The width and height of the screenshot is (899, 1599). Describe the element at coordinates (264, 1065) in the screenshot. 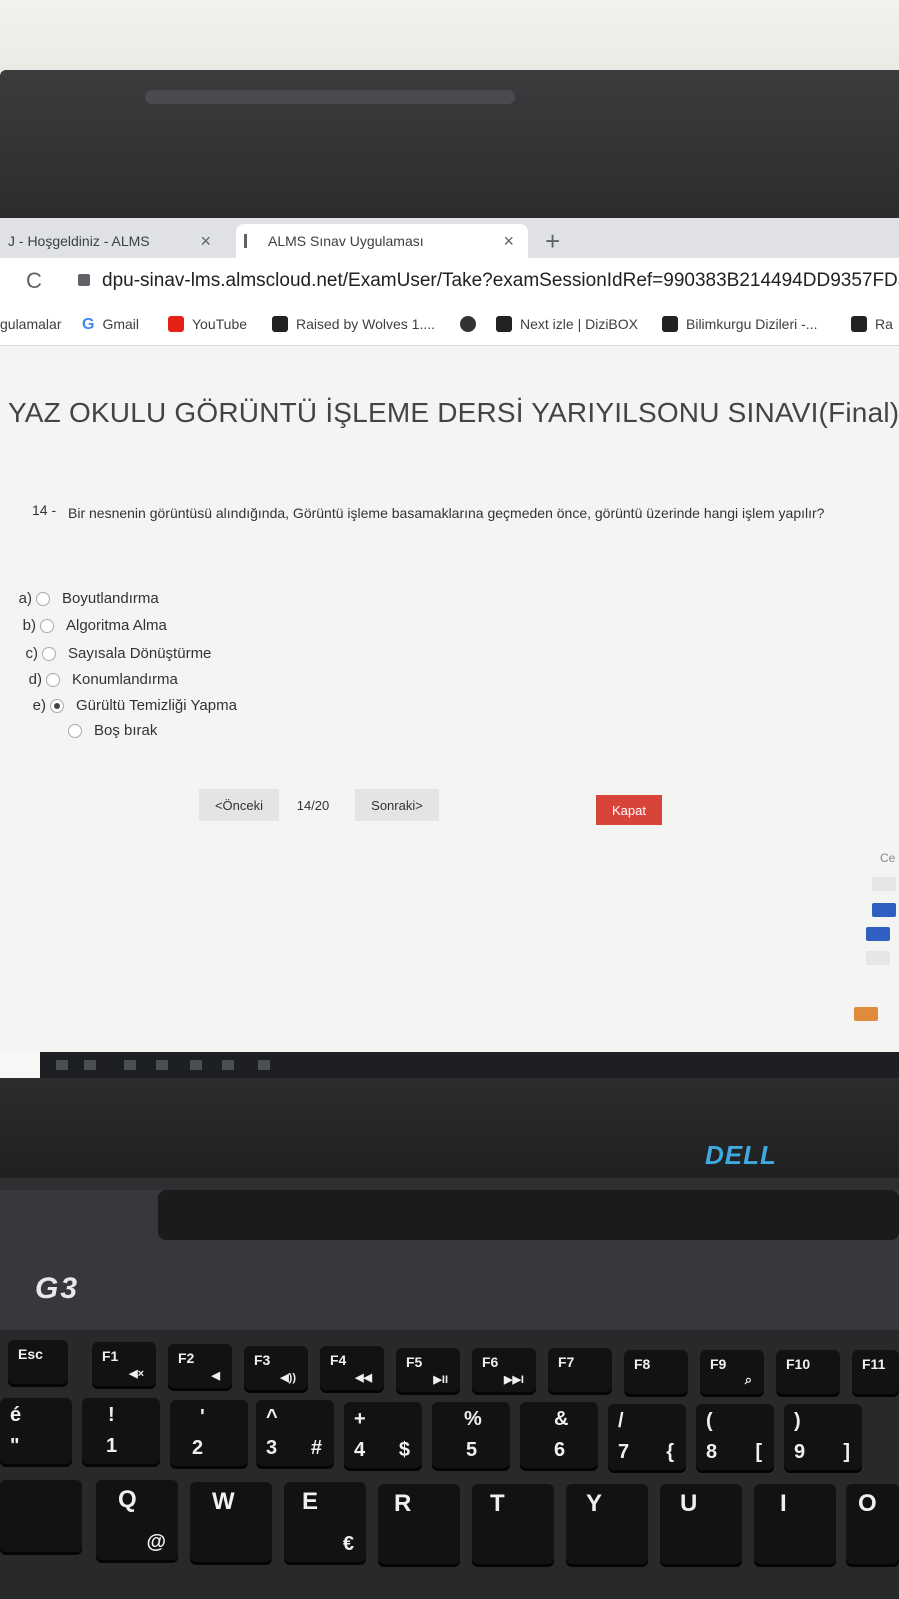

I see `app-icon` at that location.